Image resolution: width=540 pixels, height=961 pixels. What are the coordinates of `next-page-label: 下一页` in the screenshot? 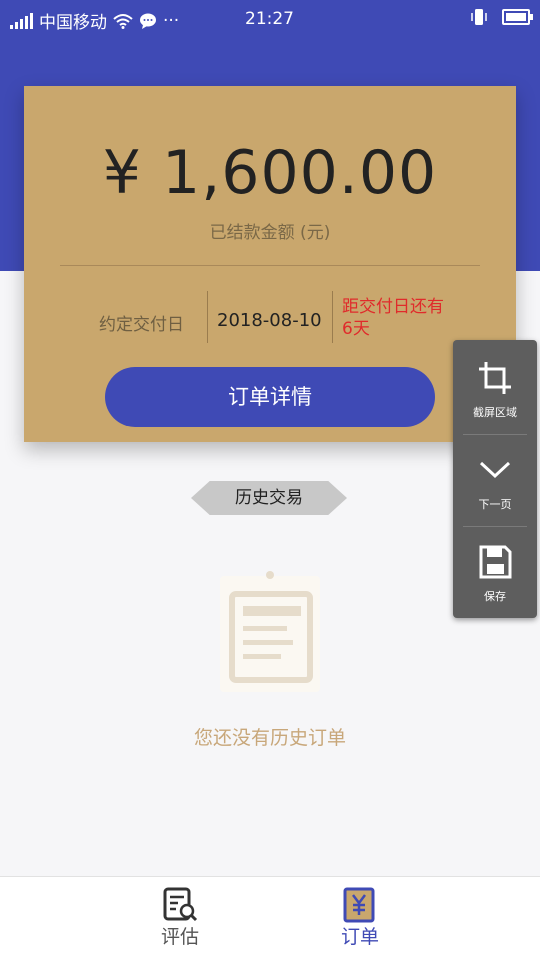 It's located at (495, 504).